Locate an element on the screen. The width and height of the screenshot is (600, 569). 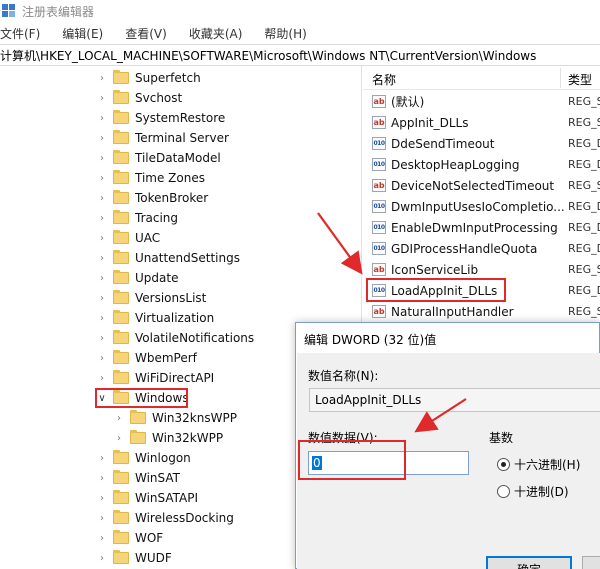
tree-item: › SystemRestore is located at coordinates (161, 118).